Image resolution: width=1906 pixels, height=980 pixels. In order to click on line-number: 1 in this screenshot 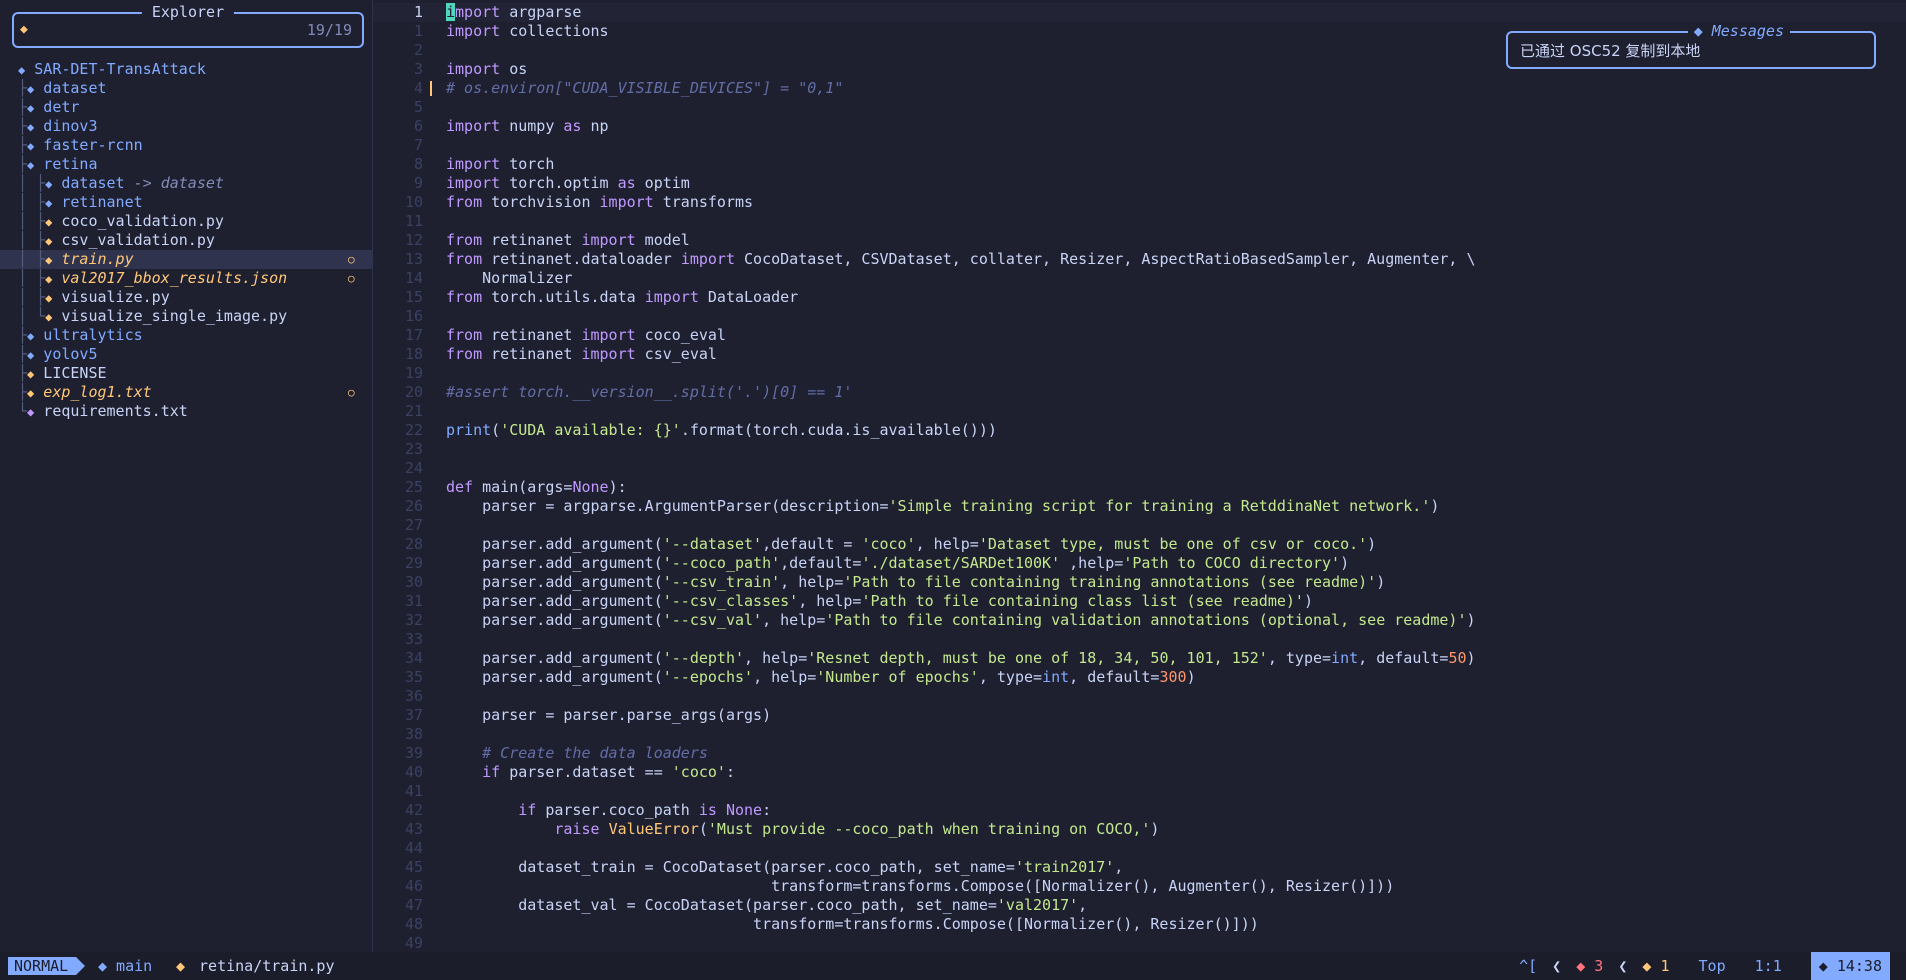, I will do `click(418, 31)`.